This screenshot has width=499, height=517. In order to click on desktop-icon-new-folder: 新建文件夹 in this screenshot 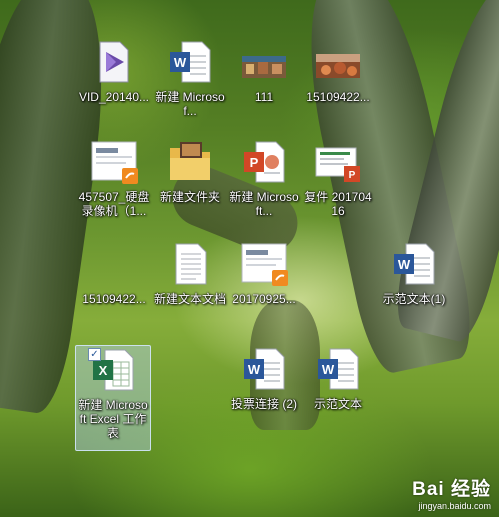, I will do `click(190, 171)`.